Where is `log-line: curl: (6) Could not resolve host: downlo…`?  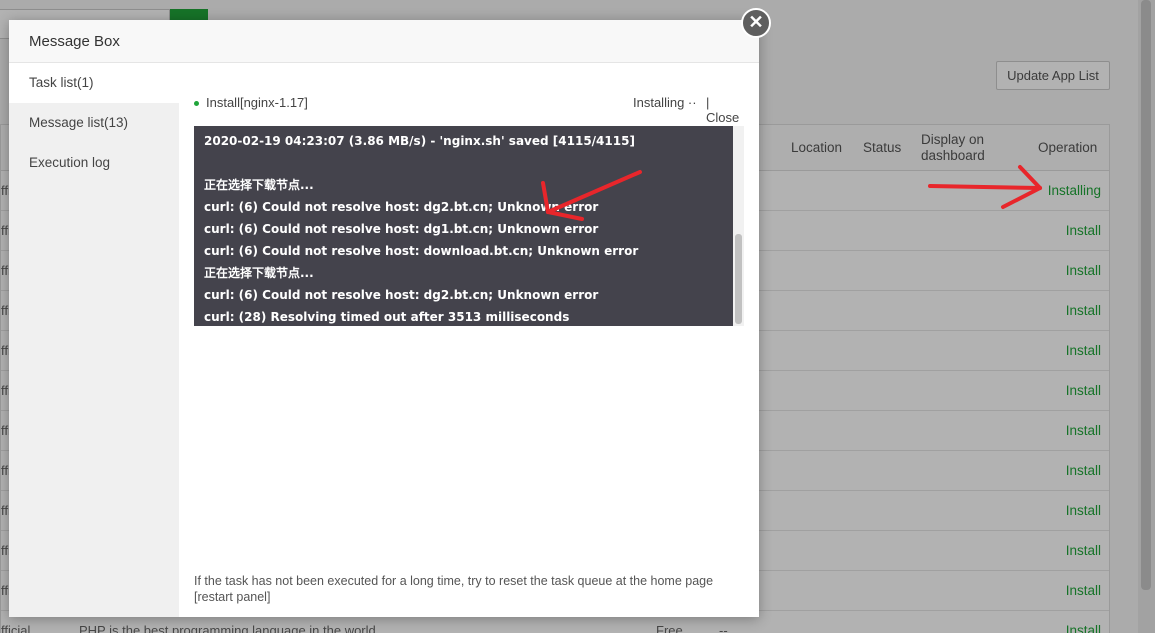
log-line: curl: (6) Could not resolve host: downlo… is located at coordinates (421, 251).